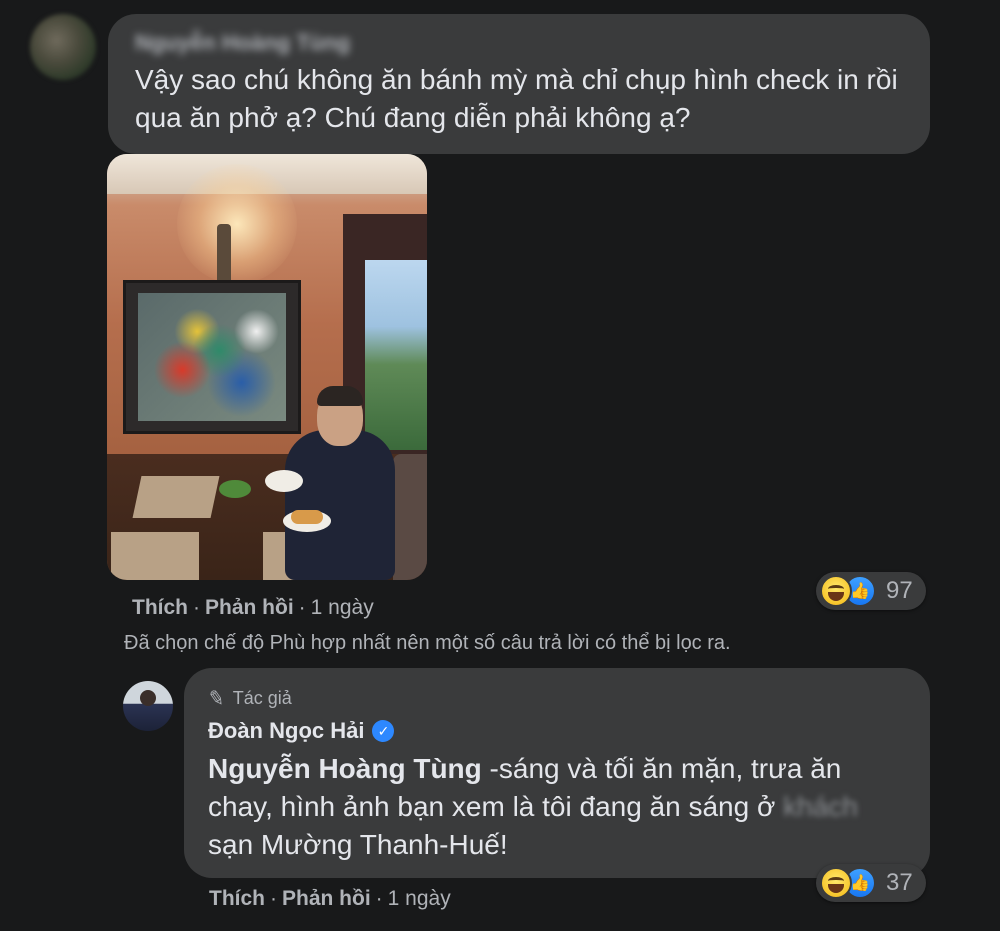  I want to click on author-badge: ✎ Tác giả, so click(249, 699).